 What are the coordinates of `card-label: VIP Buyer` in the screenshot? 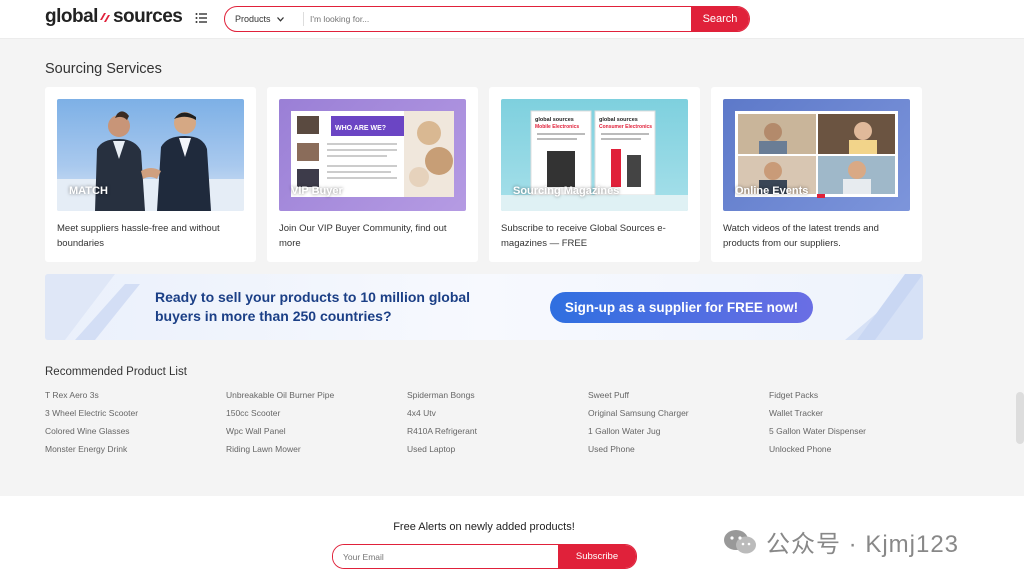 It's located at (317, 191).